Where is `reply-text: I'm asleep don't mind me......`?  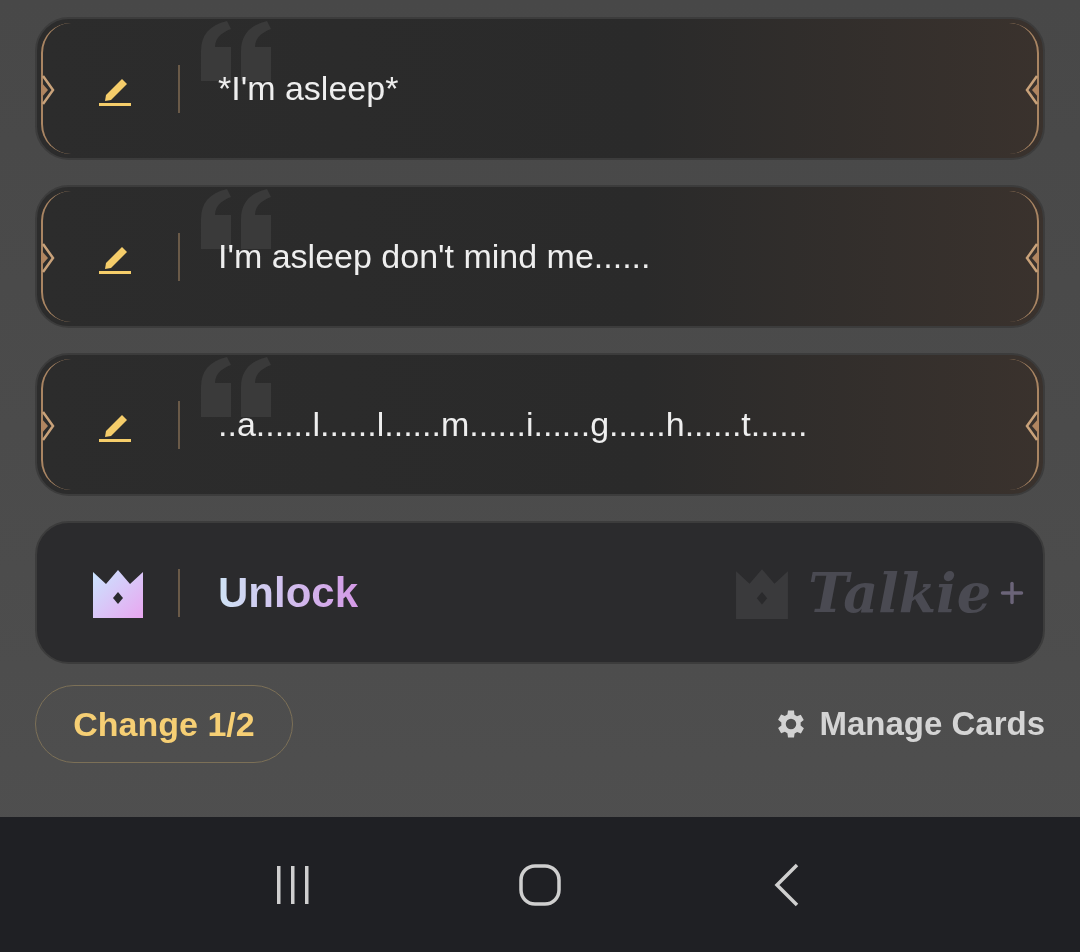 reply-text: I'm asleep don't mind me...... is located at coordinates (434, 256).